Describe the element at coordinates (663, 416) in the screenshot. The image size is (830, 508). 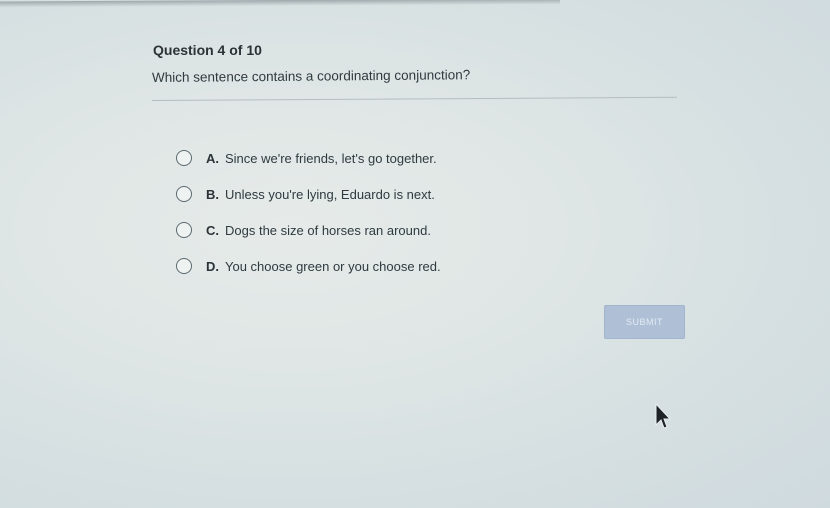
I see `mouse-pointer-icon` at that location.